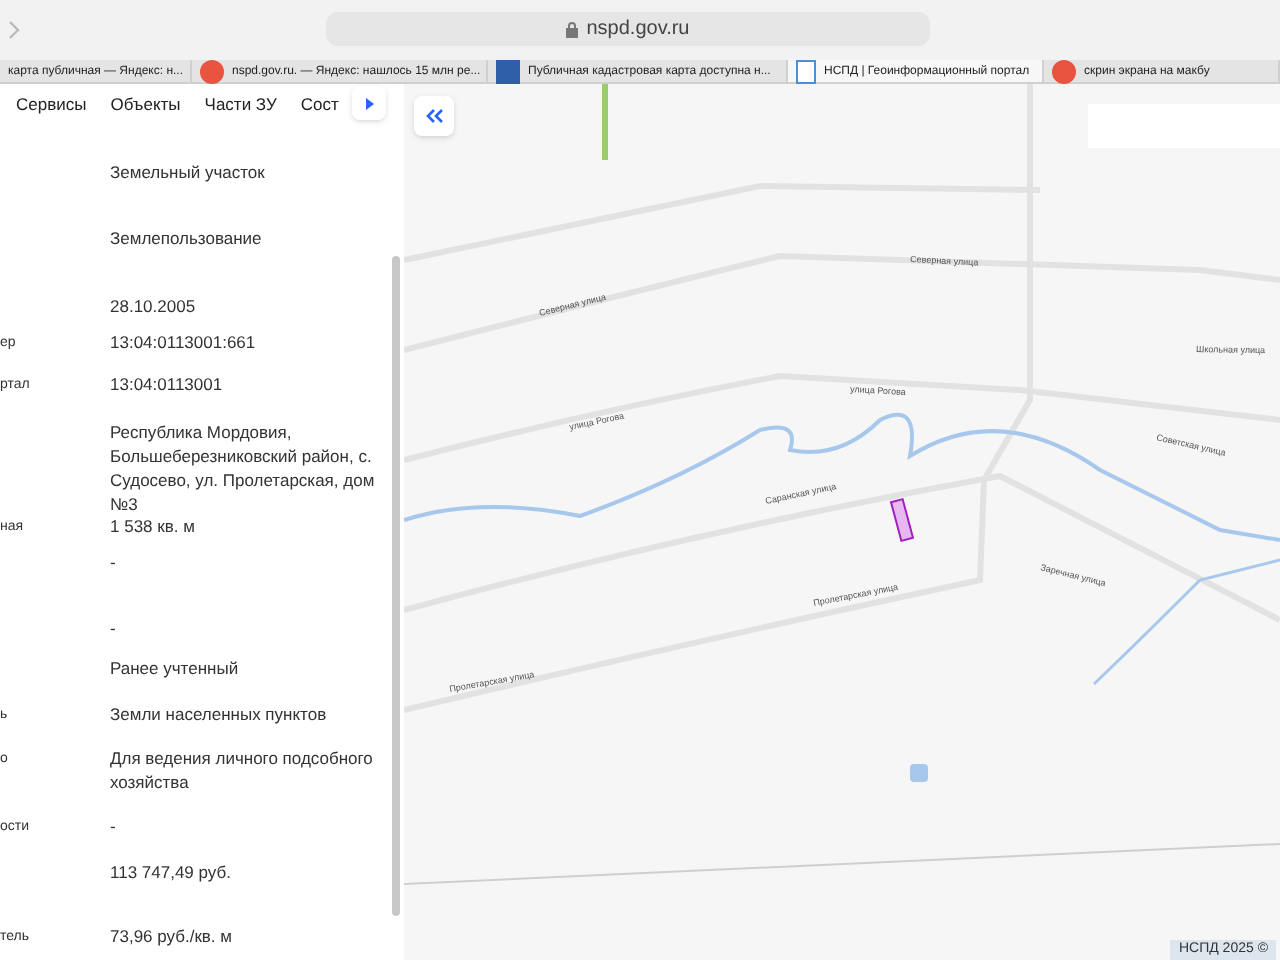  I want to click on property-value: 73,96 руб./кв. м, so click(172, 936).